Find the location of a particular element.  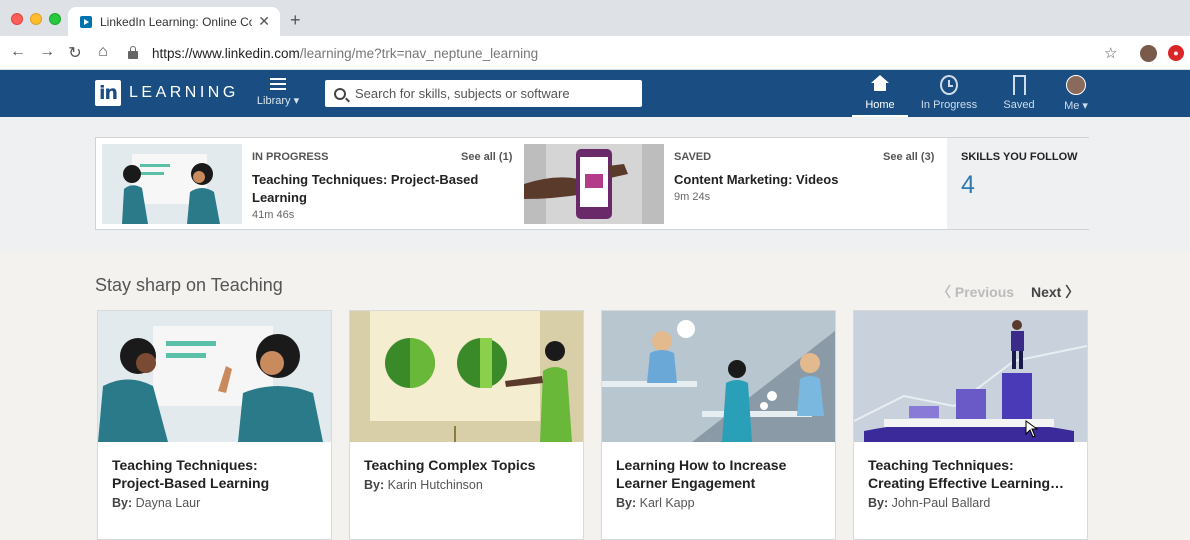

skills-you-follow: SKILLS YOU FOLLOW 4 is located at coordinates (1018, 183).